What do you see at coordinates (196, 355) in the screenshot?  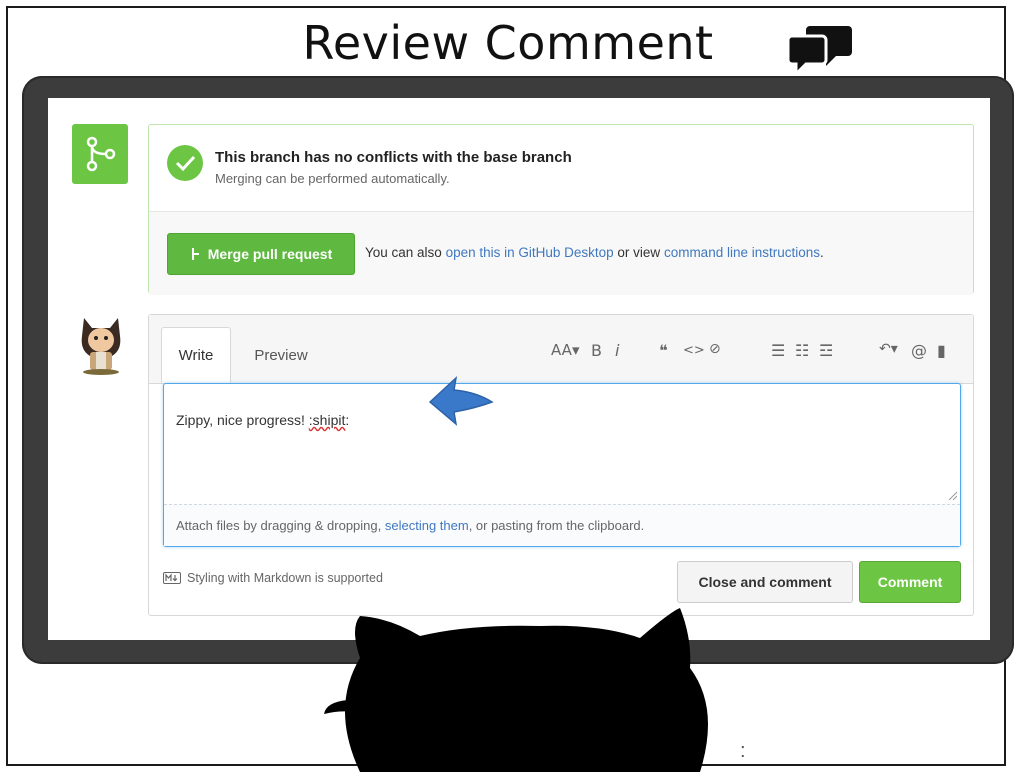 I see `tab-write: Write` at bounding box center [196, 355].